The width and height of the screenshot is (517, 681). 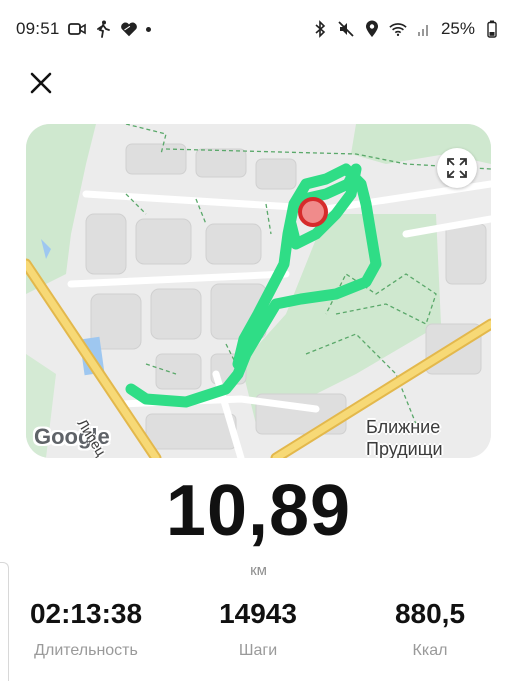 What do you see at coordinates (86, 650) in the screenshot?
I see `stat-label: Длительность` at bounding box center [86, 650].